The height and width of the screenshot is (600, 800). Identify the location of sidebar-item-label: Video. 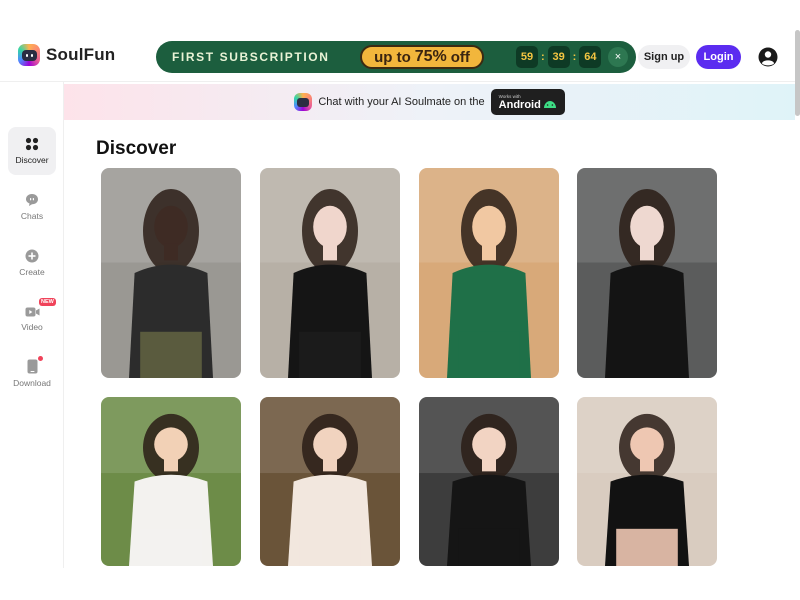
(32, 327).